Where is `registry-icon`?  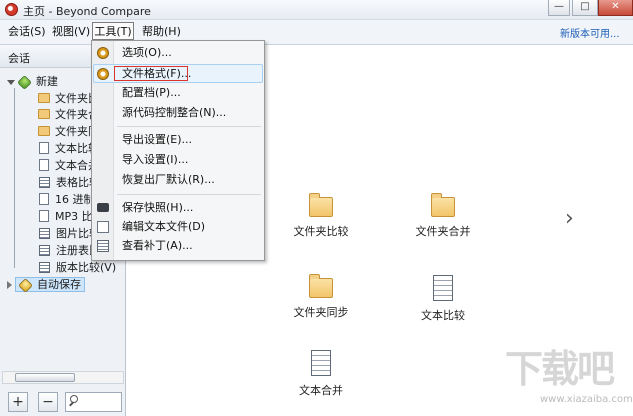 registry-icon is located at coordinates (44, 250).